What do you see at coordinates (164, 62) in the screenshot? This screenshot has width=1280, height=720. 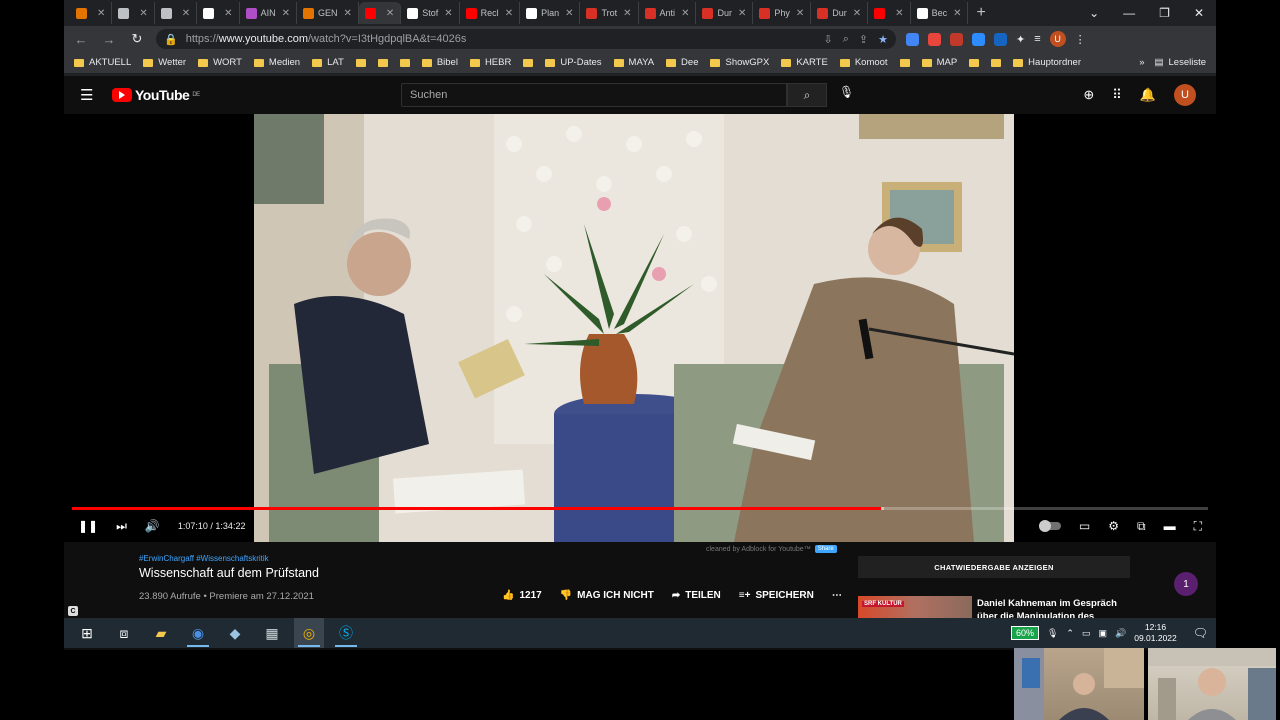 I see `bookmark-item: Wetter` at bounding box center [164, 62].